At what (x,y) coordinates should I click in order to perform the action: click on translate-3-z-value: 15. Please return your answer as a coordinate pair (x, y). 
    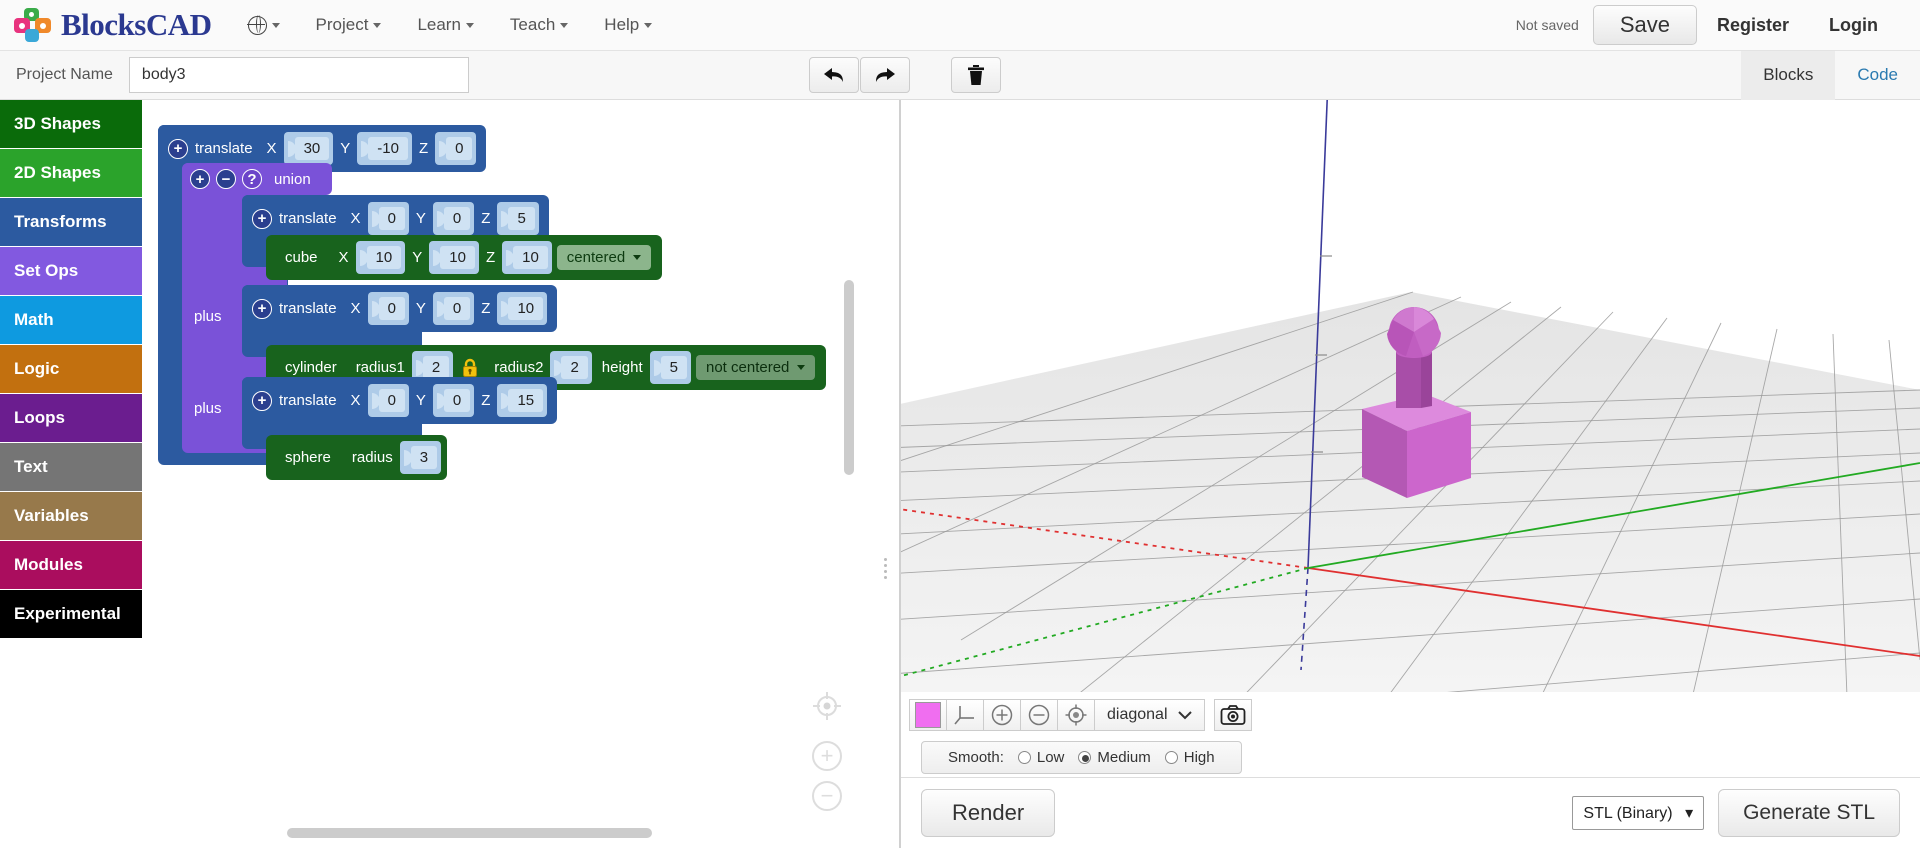
    Looking at the image, I should click on (526, 400).